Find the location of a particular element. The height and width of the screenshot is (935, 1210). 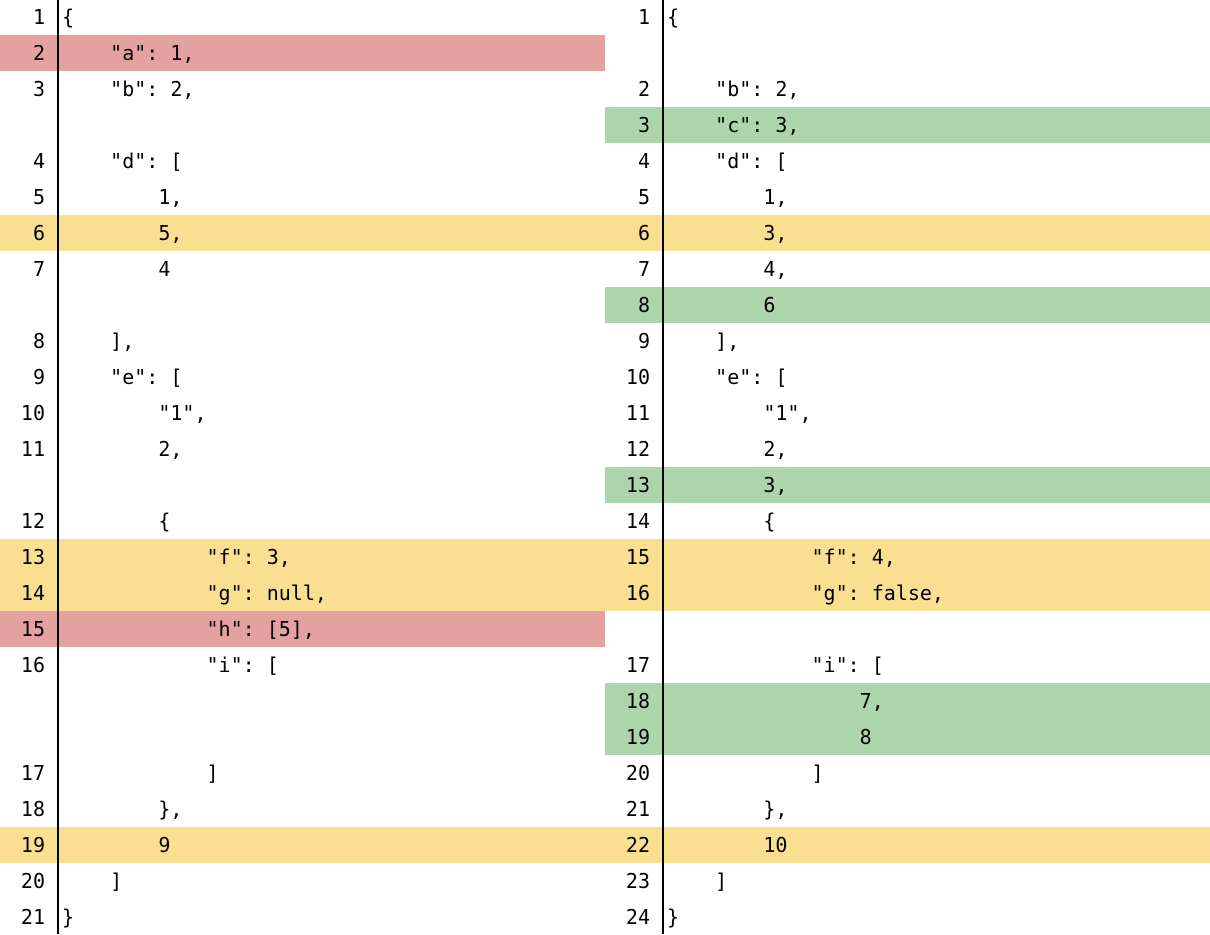

code-text: } is located at coordinates (68, 917).